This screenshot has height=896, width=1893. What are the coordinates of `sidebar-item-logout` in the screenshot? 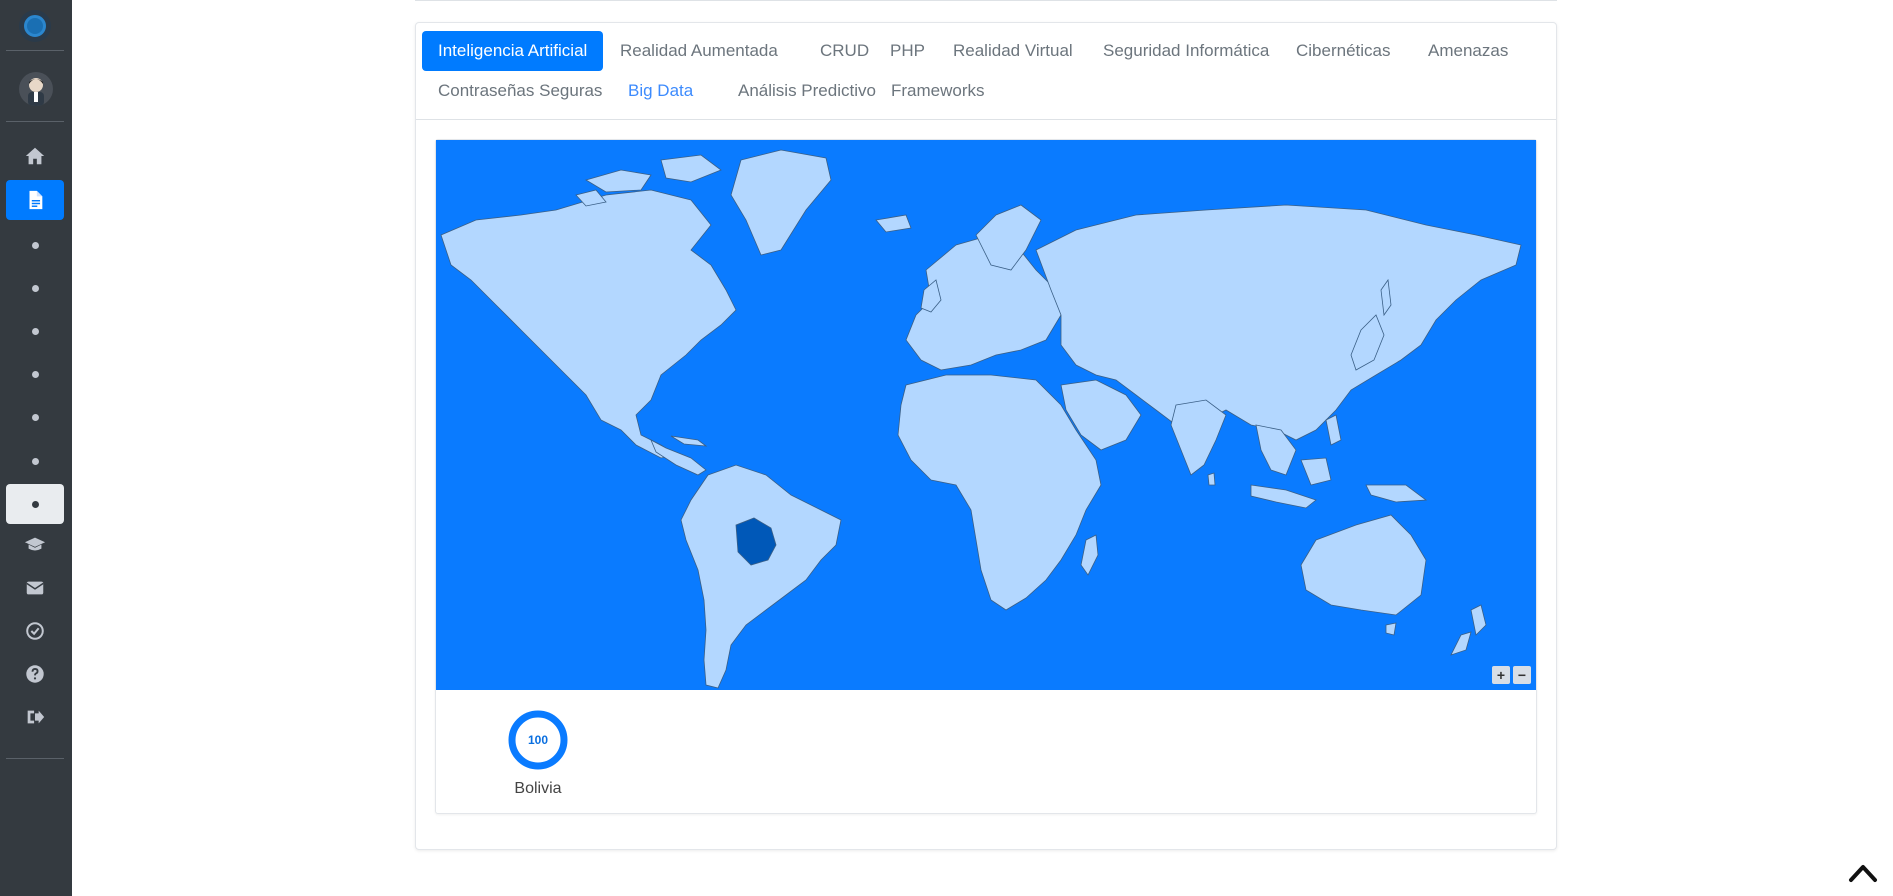 It's located at (35, 717).